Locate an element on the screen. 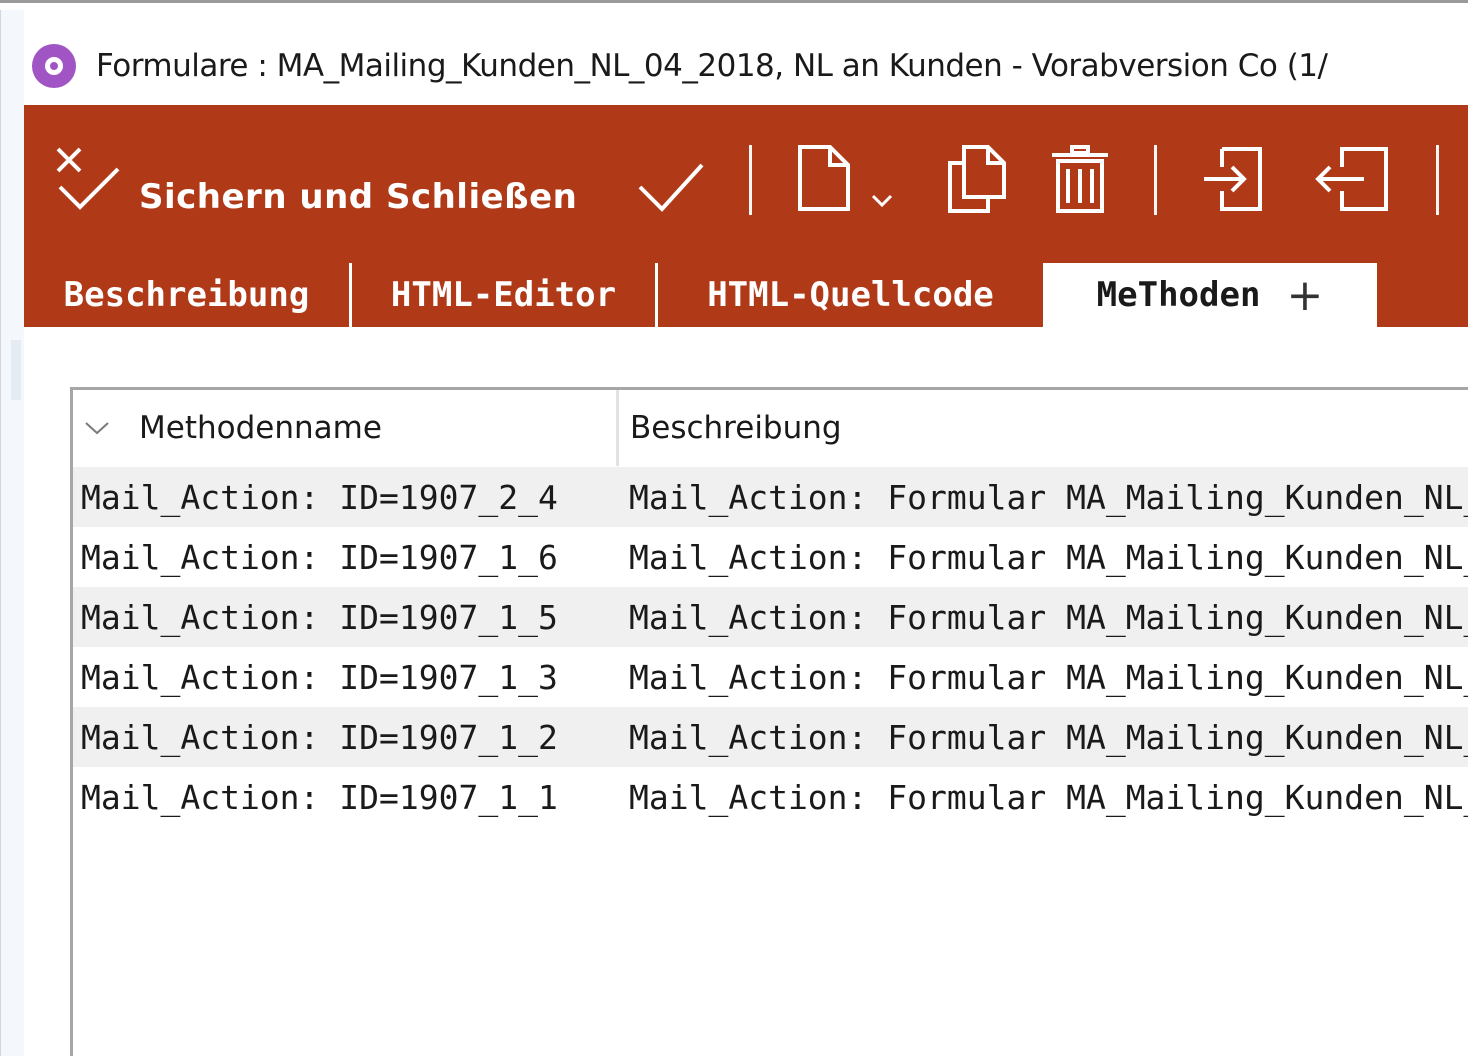 The image size is (1468, 1056). sort-descending-icon is located at coordinates (100, 428).